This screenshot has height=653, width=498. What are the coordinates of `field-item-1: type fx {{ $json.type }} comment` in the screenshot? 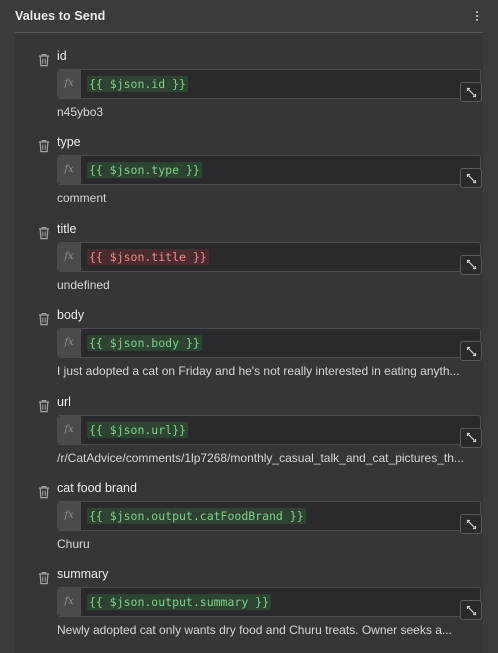 It's located at (249, 162).